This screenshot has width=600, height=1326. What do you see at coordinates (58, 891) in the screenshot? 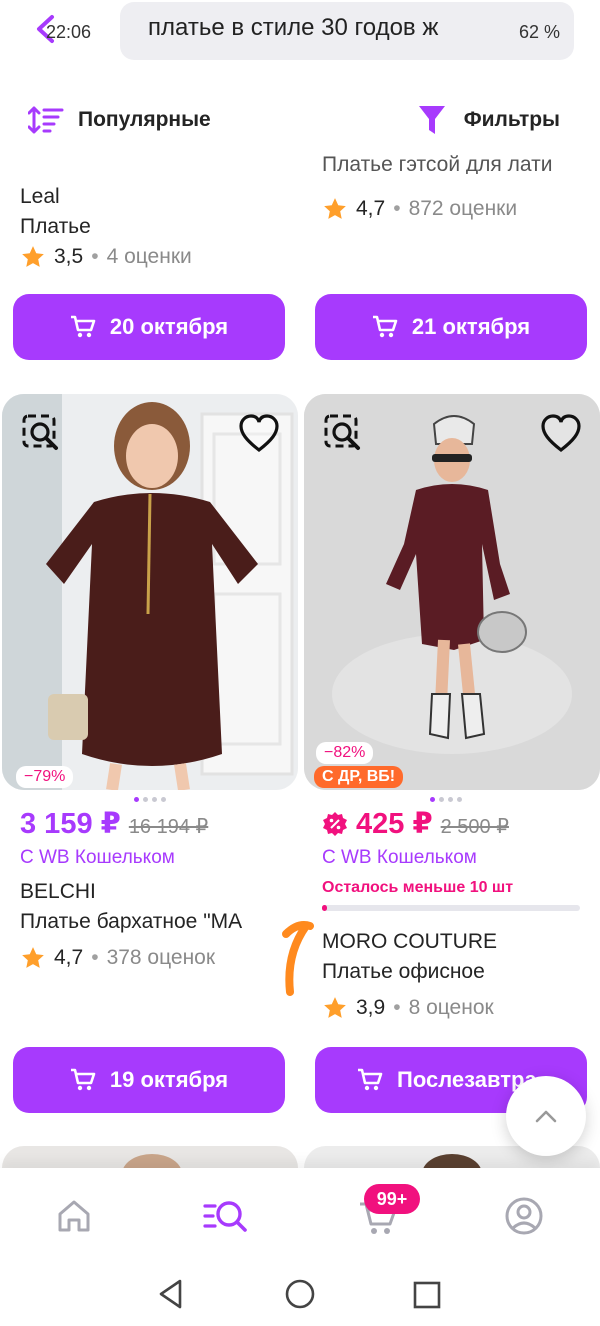
I see `product-brand: BELCHI` at bounding box center [58, 891].